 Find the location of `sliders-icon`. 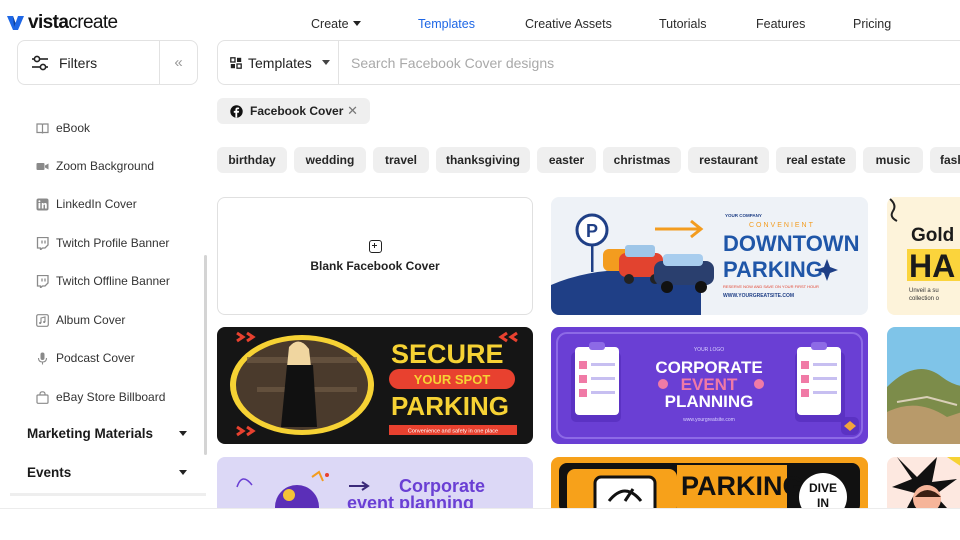

sliders-icon is located at coordinates (40, 62).